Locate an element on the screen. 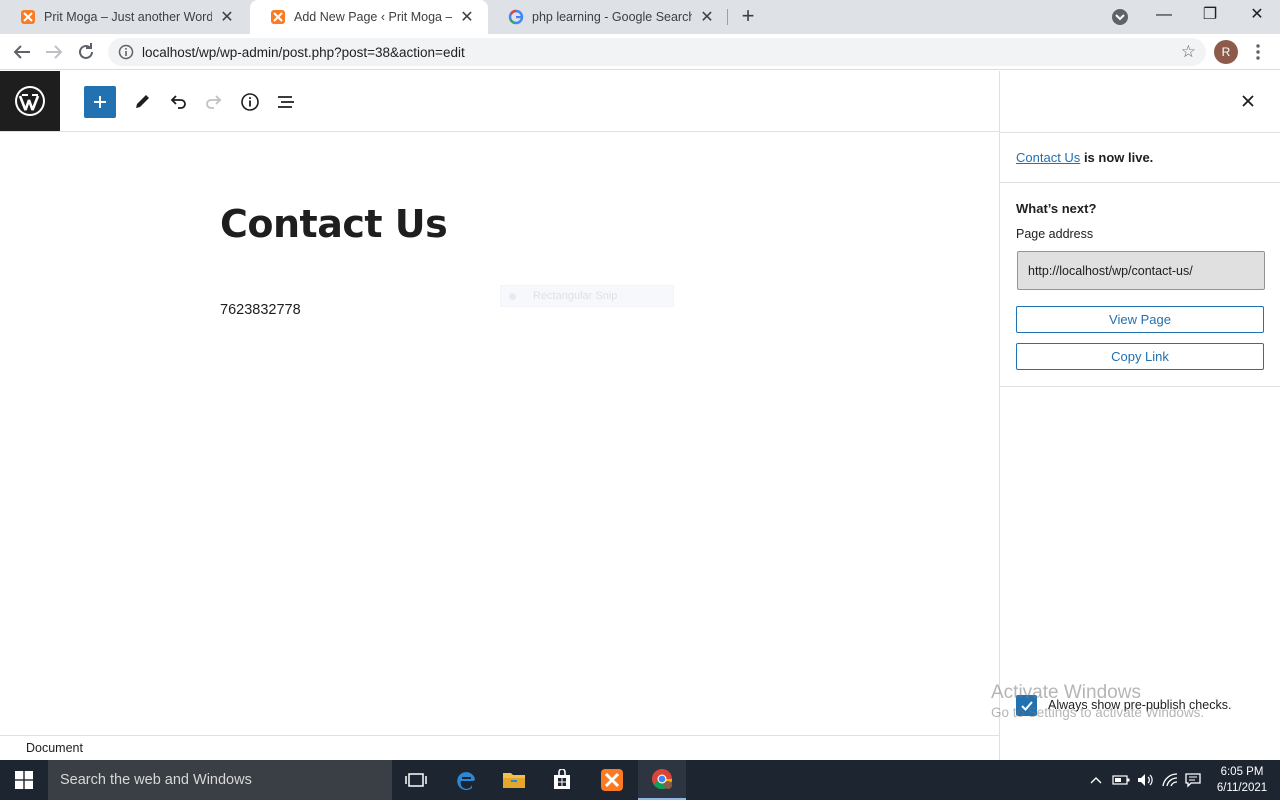 The width and height of the screenshot is (1280, 800). wordpress-logo-button is located at coordinates (30, 101).